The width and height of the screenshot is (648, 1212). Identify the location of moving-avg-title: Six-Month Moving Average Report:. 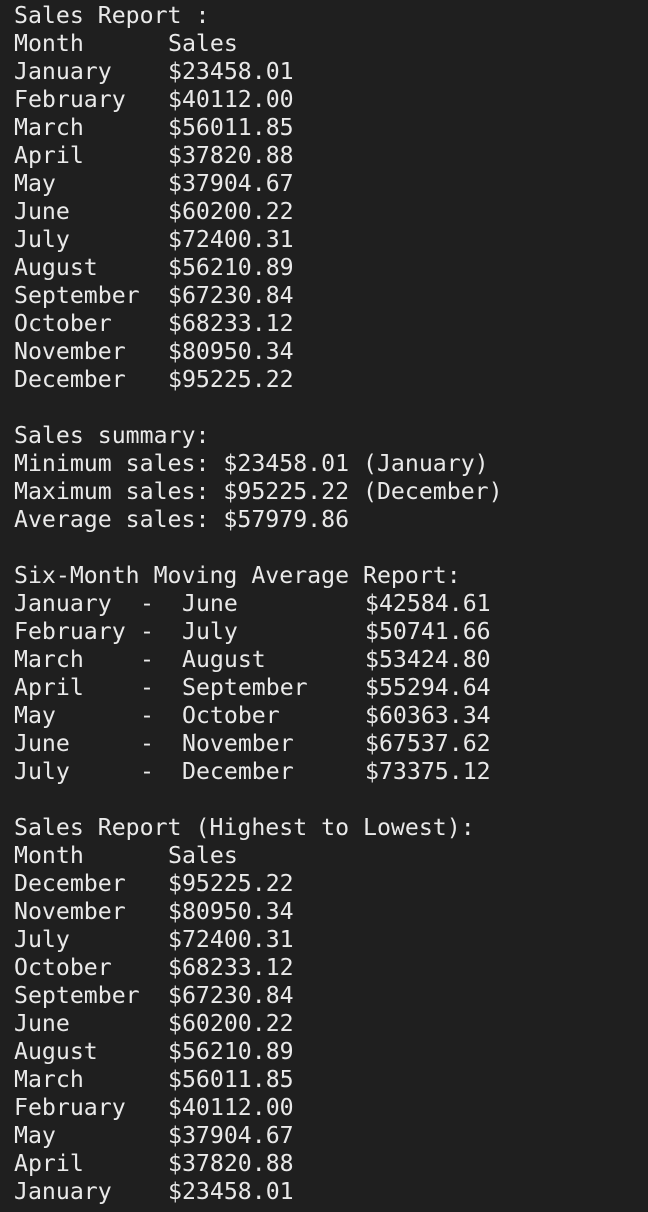
(237, 575).